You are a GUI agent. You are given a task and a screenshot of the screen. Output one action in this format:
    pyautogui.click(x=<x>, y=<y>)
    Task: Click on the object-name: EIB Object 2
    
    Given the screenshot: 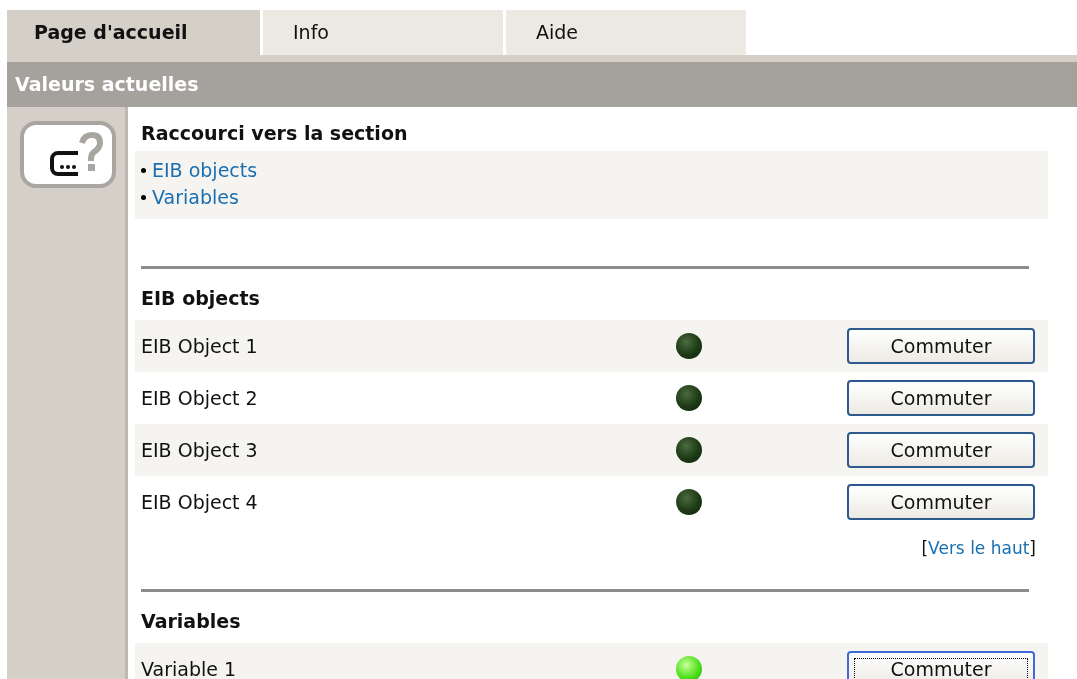 What is the action you would take?
    pyautogui.click(x=199, y=398)
    